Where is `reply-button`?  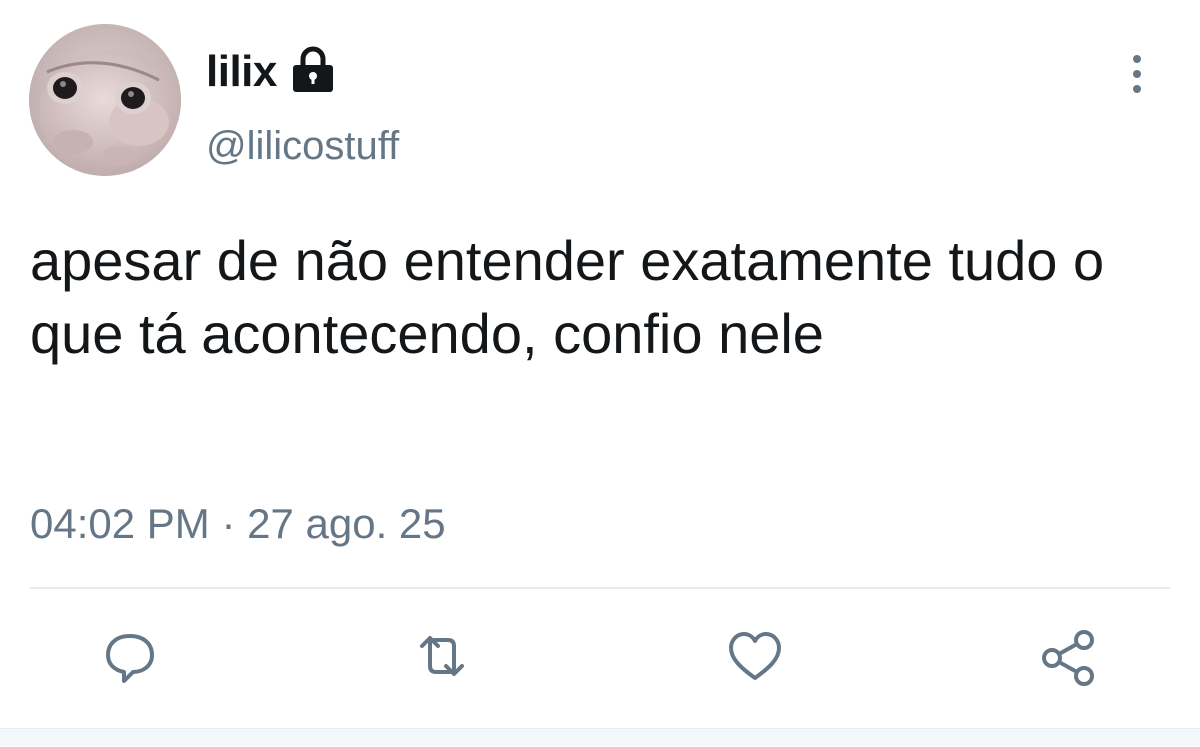 reply-button is located at coordinates (130, 656).